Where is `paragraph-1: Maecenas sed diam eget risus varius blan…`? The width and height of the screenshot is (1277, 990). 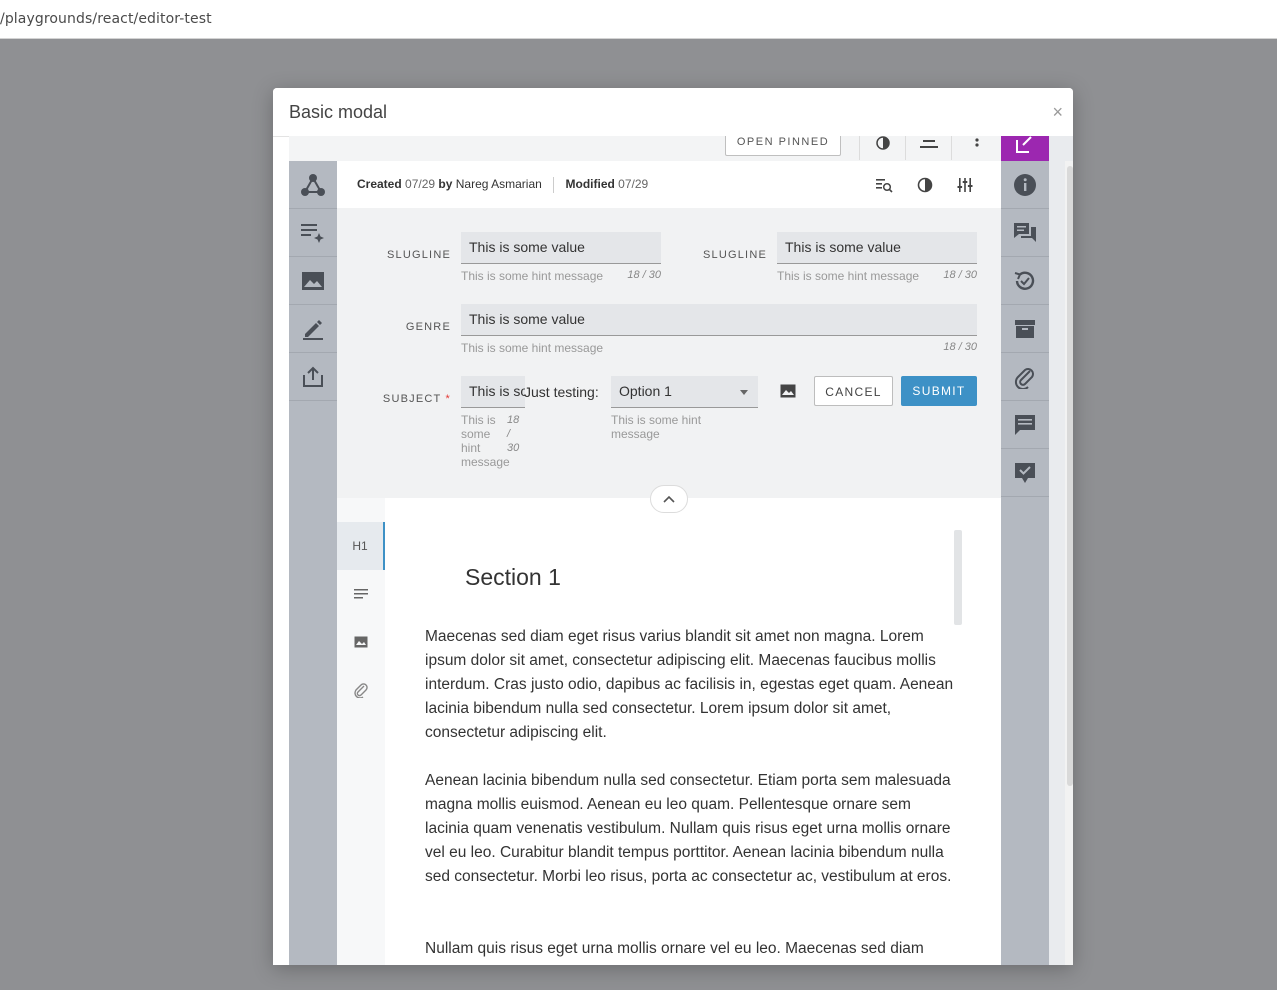 paragraph-1: Maecenas sed diam eget risus varius blan… is located at coordinates (690, 685).